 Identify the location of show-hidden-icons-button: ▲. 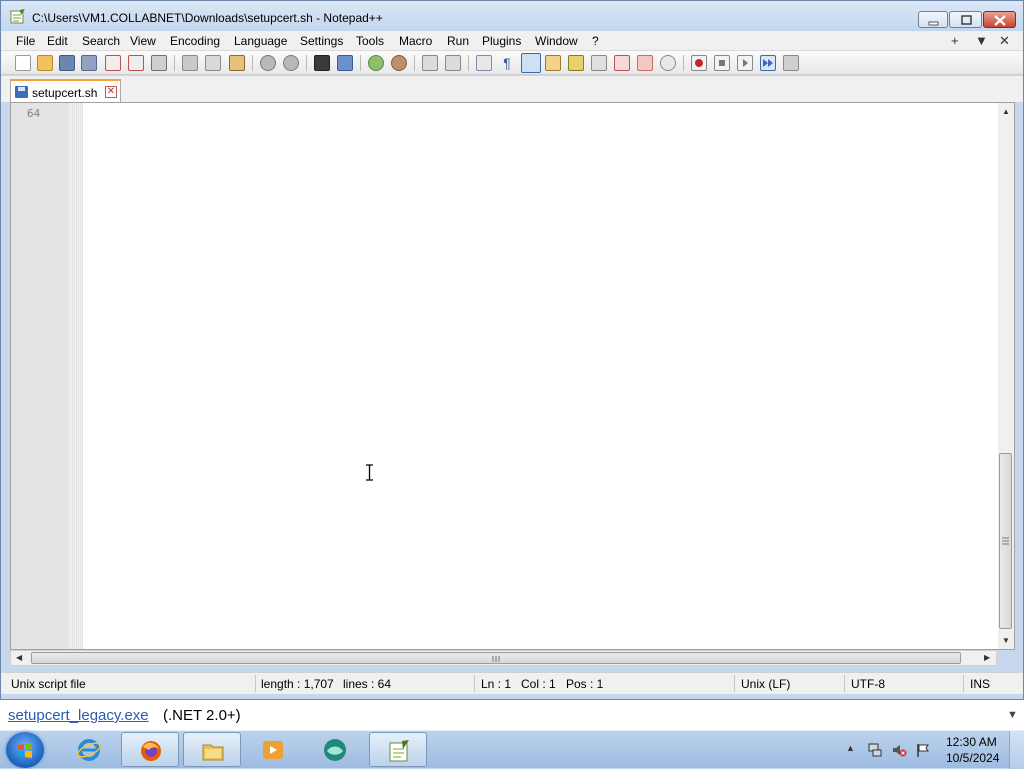
(850, 748).